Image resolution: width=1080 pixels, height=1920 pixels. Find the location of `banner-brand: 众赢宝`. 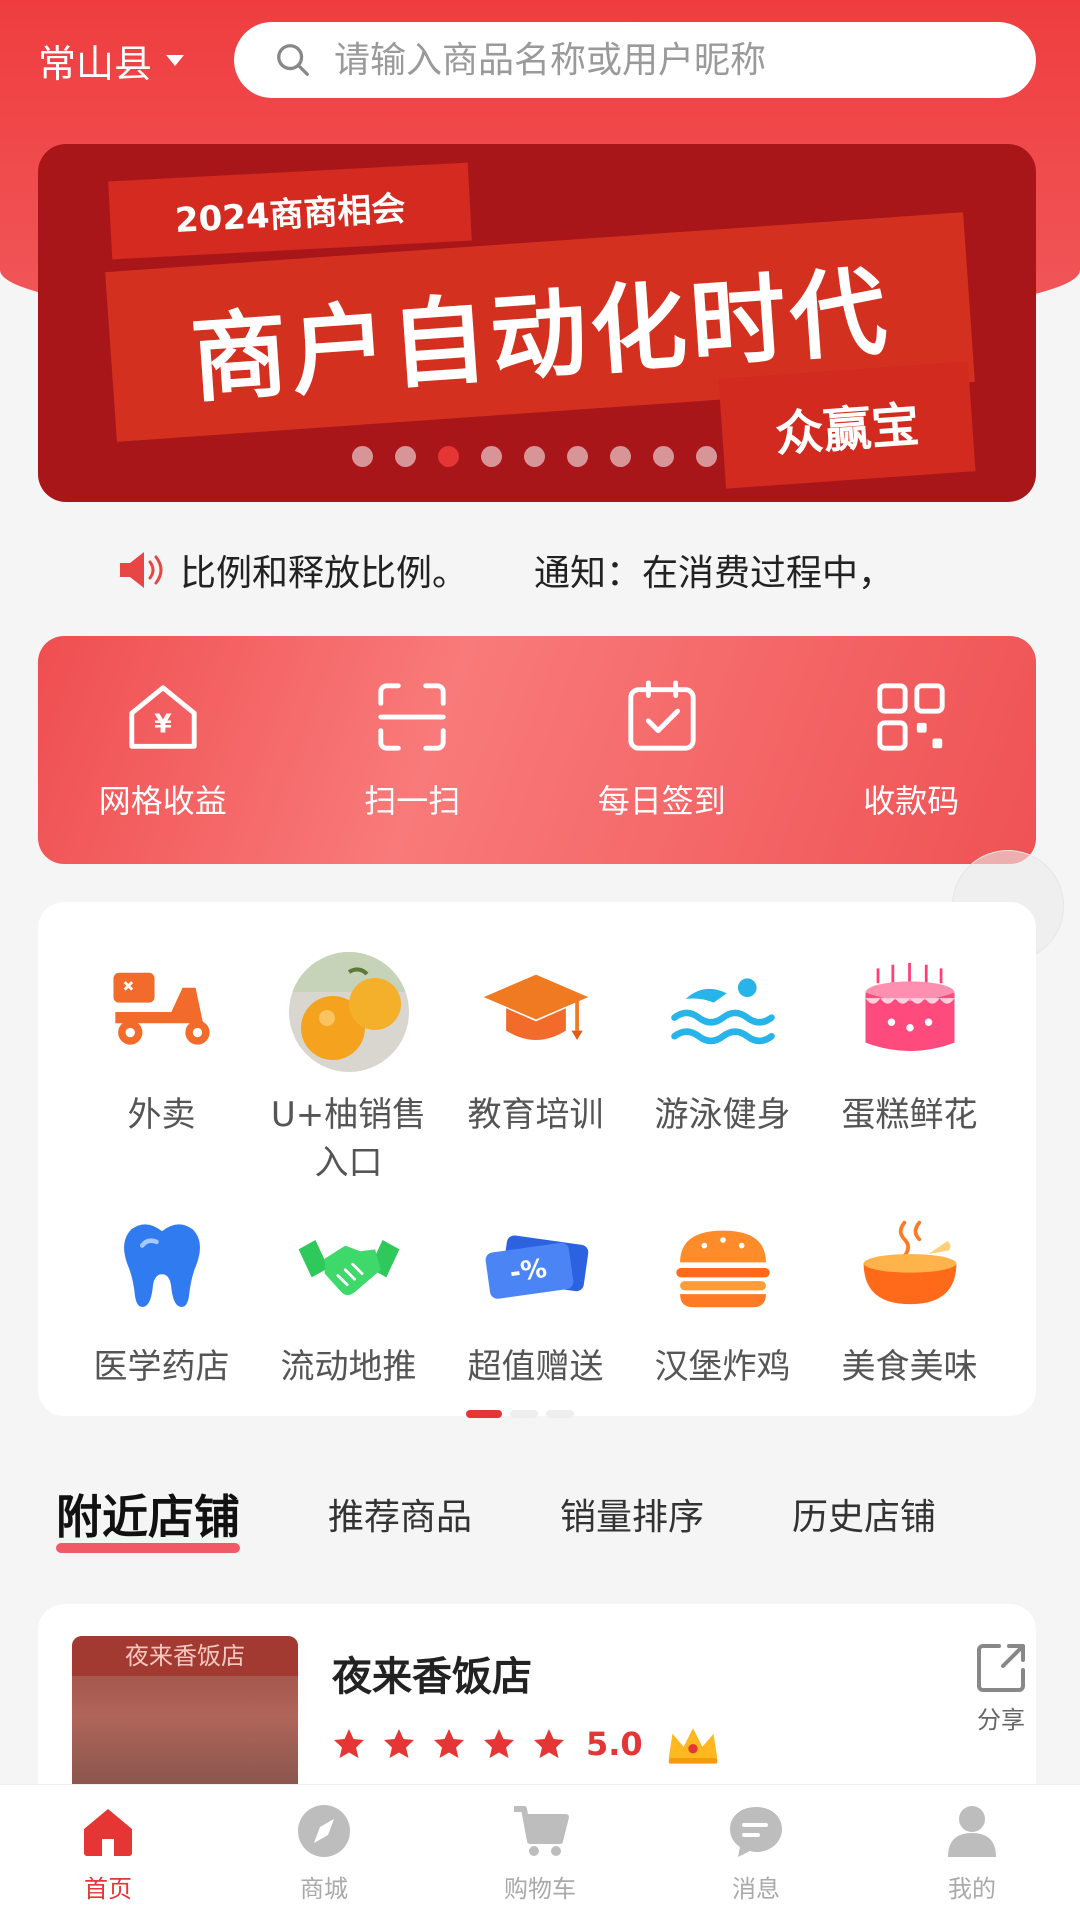

banner-brand: 众赢宝 is located at coordinates (847, 425).